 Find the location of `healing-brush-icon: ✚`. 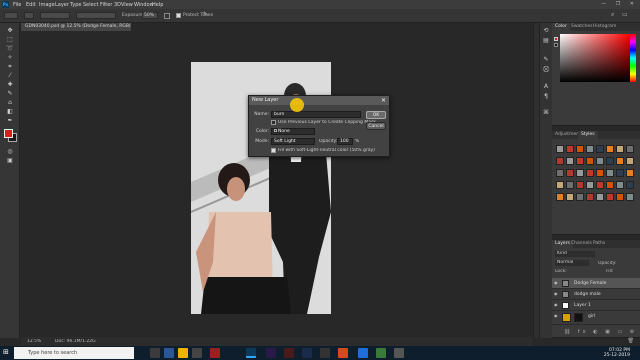

healing-brush-icon: ✚ is located at coordinates (10, 84).